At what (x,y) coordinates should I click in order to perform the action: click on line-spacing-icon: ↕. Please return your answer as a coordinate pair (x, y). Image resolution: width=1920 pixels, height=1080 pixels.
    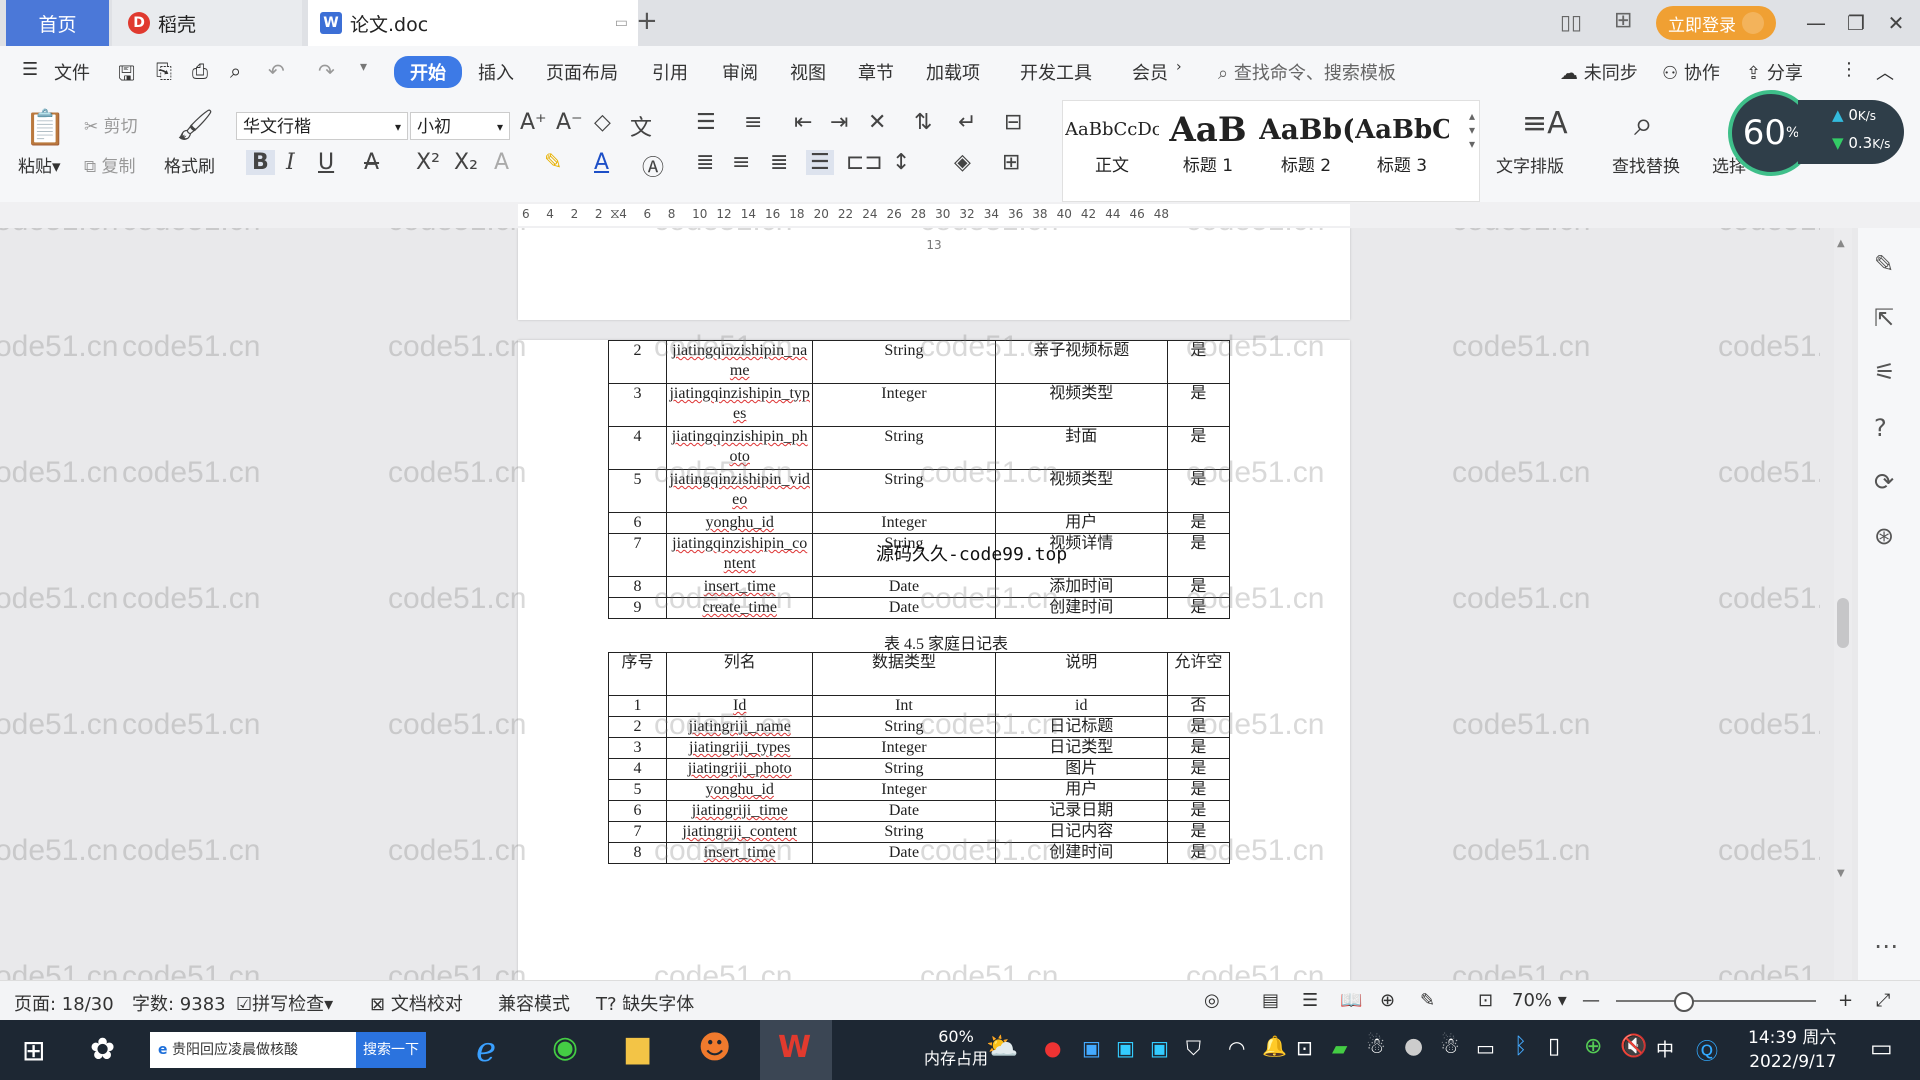
    Looking at the image, I should click on (901, 162).